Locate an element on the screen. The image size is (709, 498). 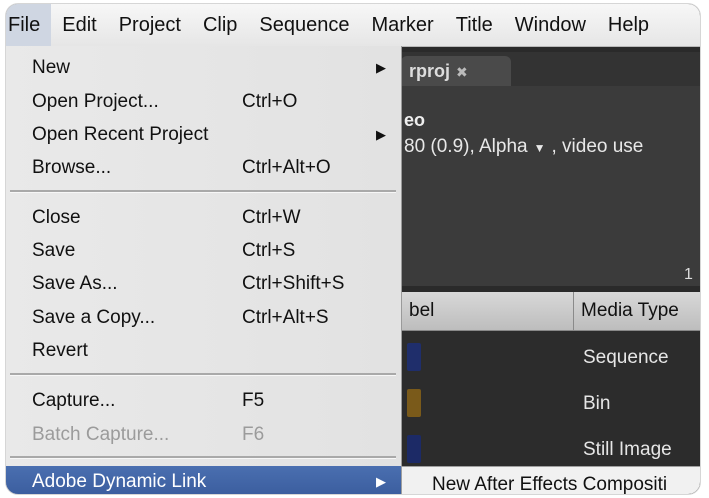
dropdown-arrow-icon: ▼ is located at coordinates (540, 148).